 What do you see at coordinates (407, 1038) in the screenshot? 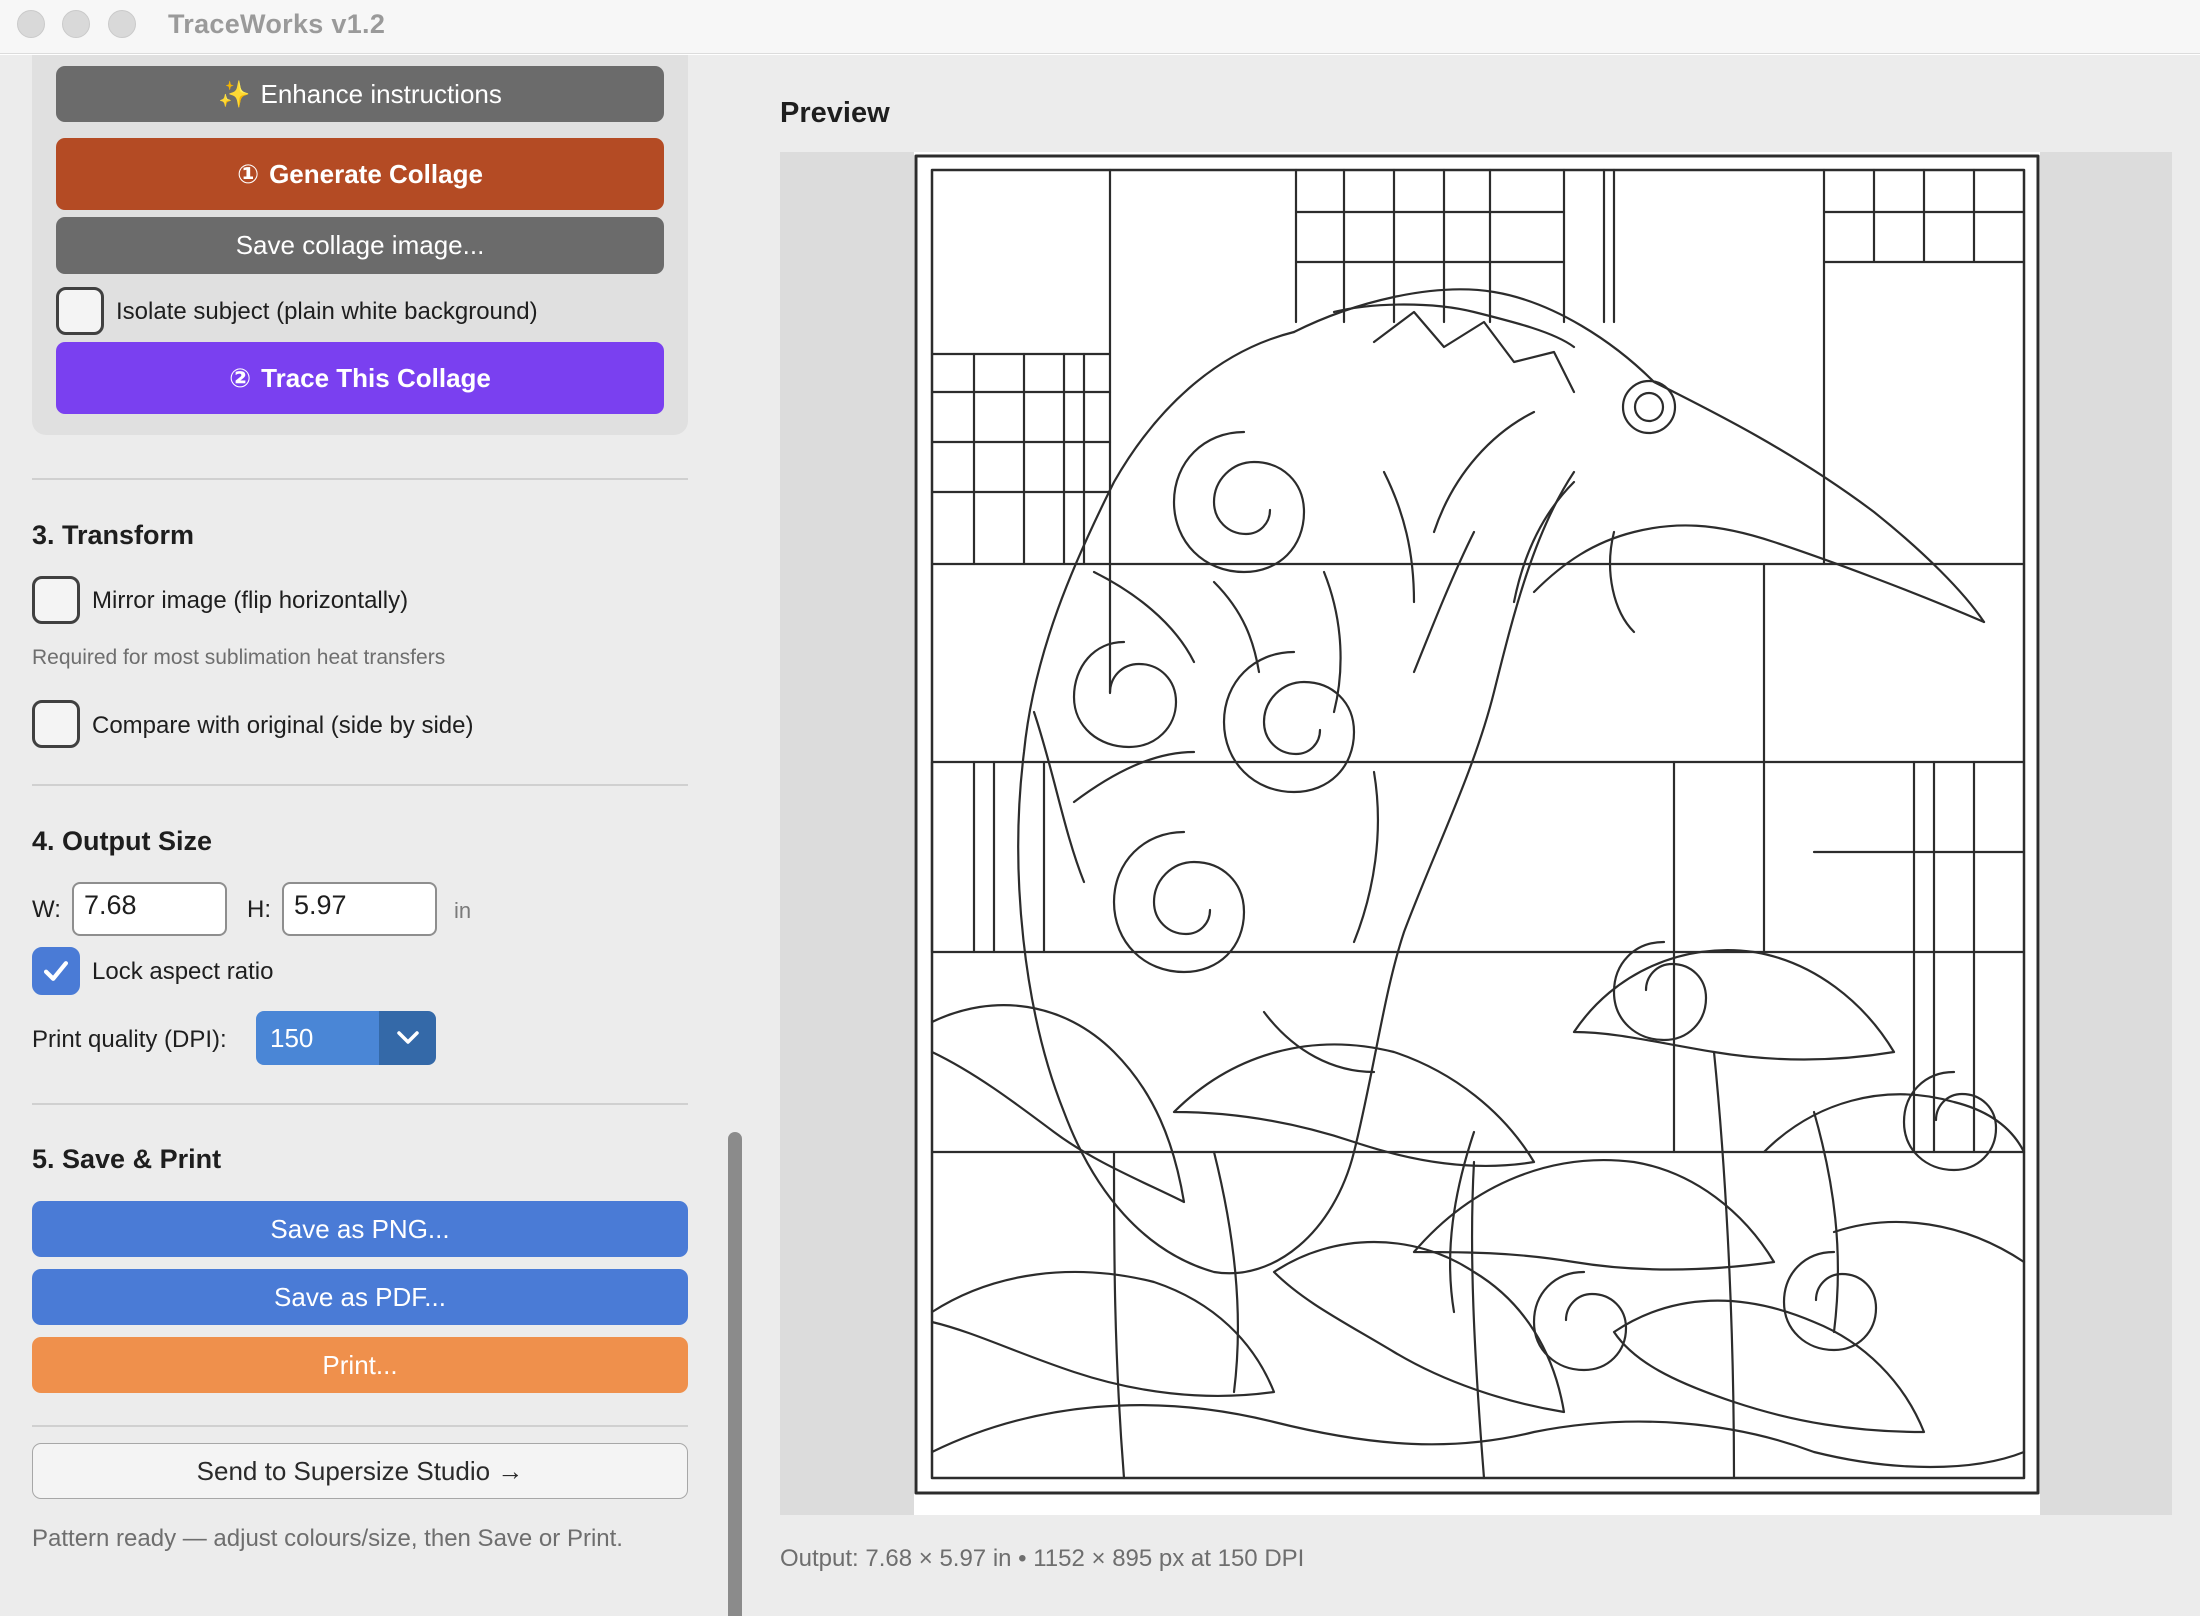
I see `chevron-down-icon` at bounding box center [407, 1038].